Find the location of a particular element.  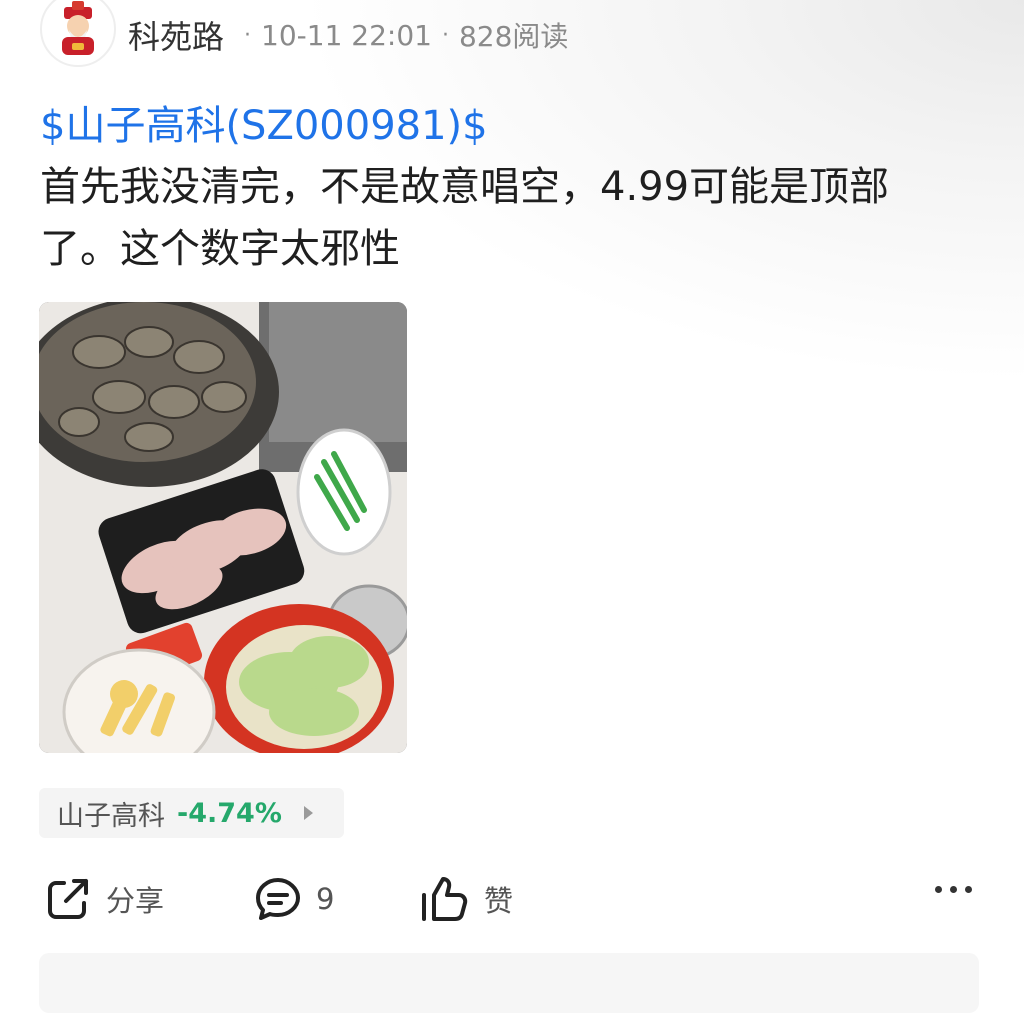

post-header: 科苑路 · 10-11 22:01 · 828阅读 is located at coordinates (304, 35).